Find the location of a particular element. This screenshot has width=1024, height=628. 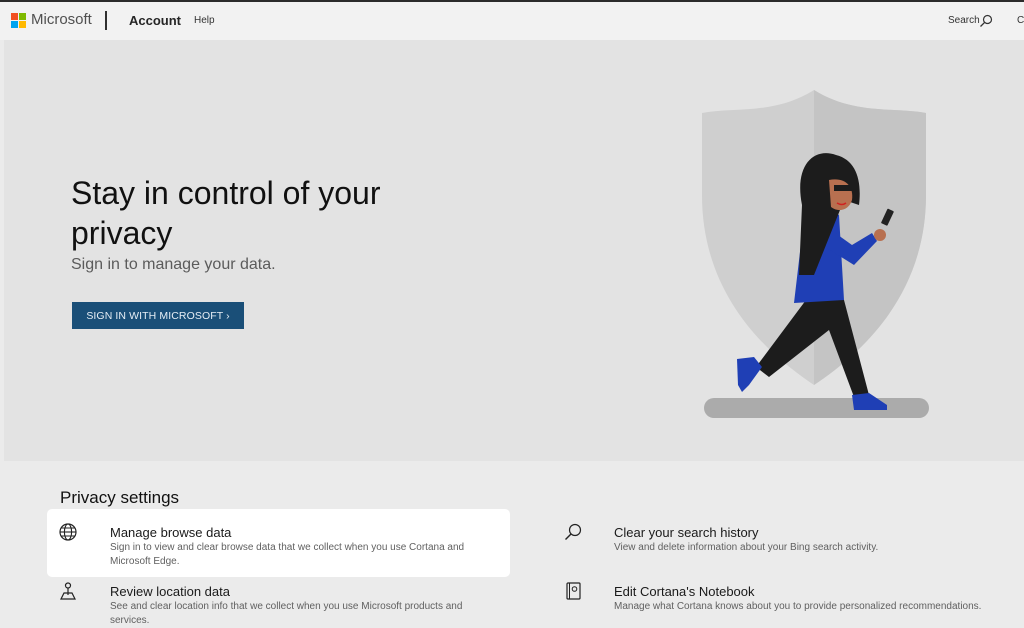

globe-icon is located at coordinates (68, 532).